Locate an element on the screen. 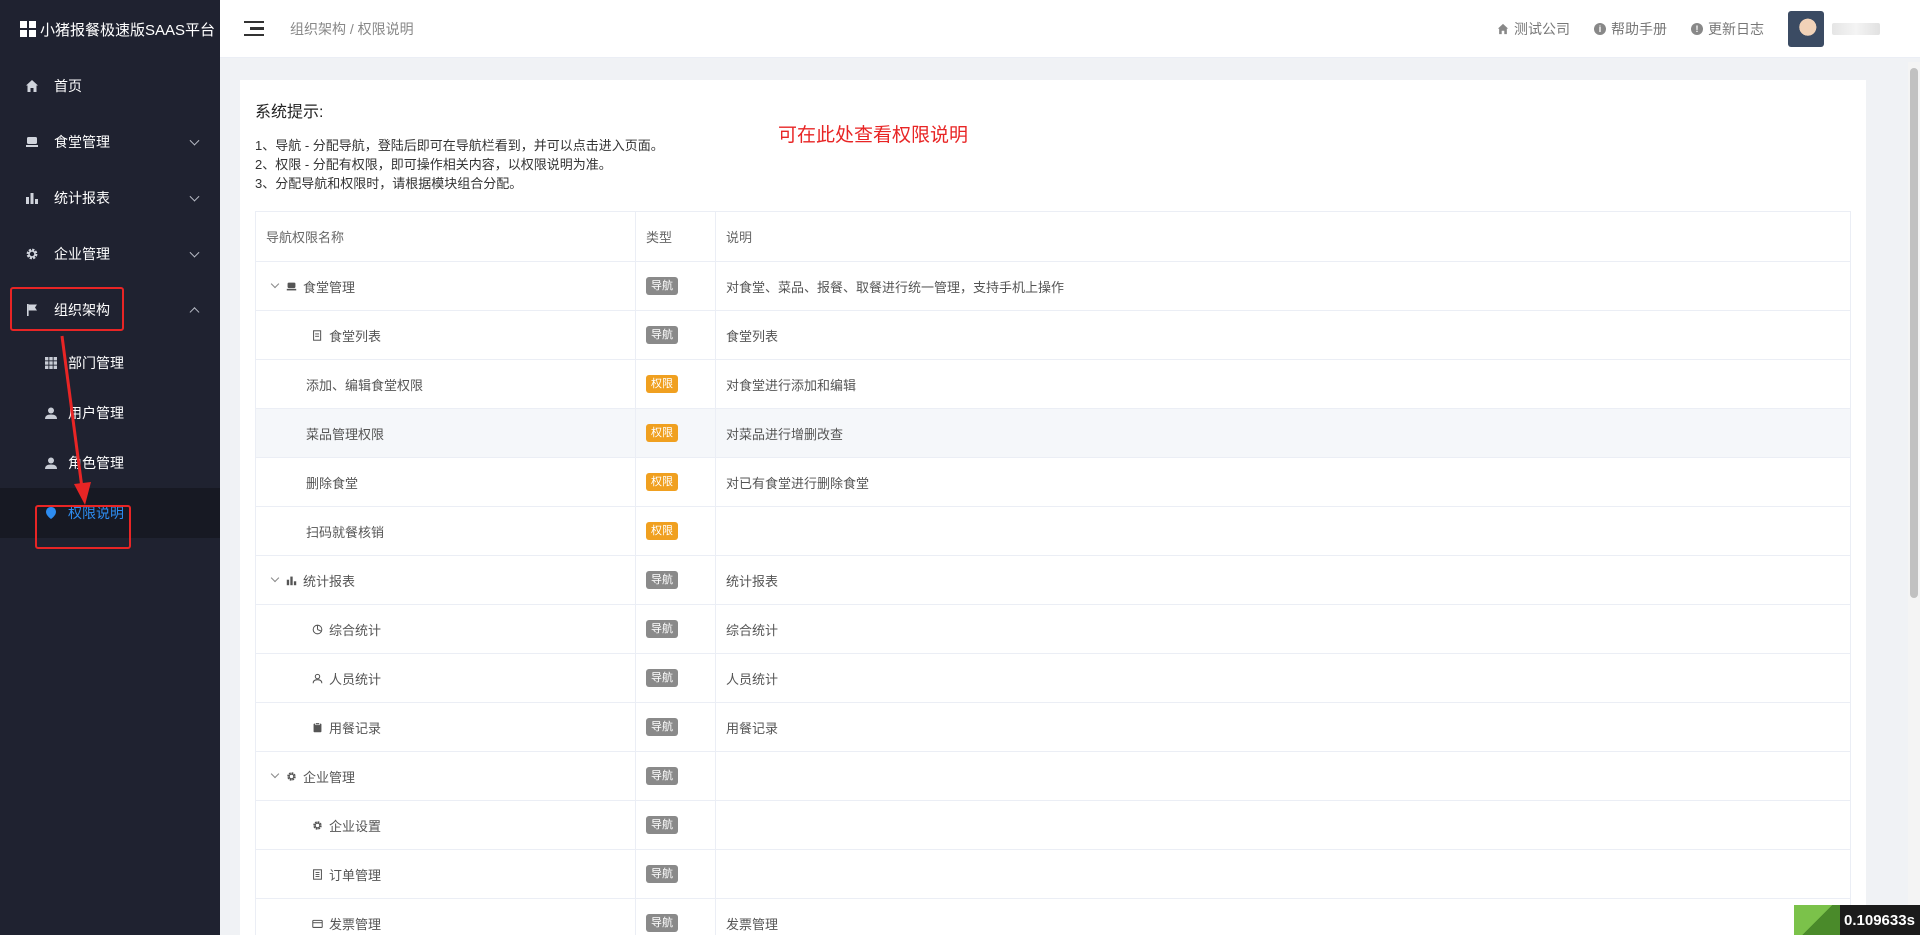  company-link: 测试公司 is located at coordinates (1533, 29).